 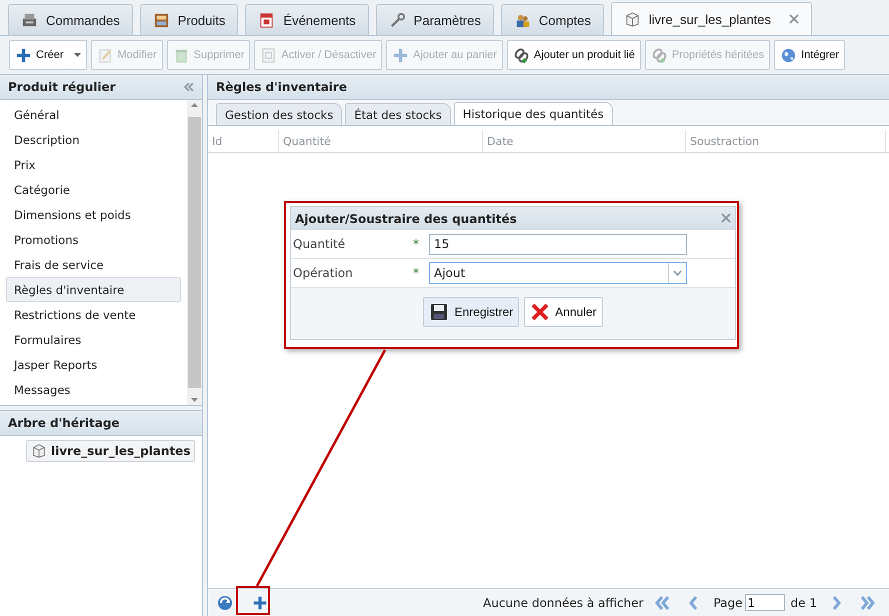 What do you see at coordinates (161, 20) in the screenshot?
I see `shelf-icon` at bounding box center [161, 20].